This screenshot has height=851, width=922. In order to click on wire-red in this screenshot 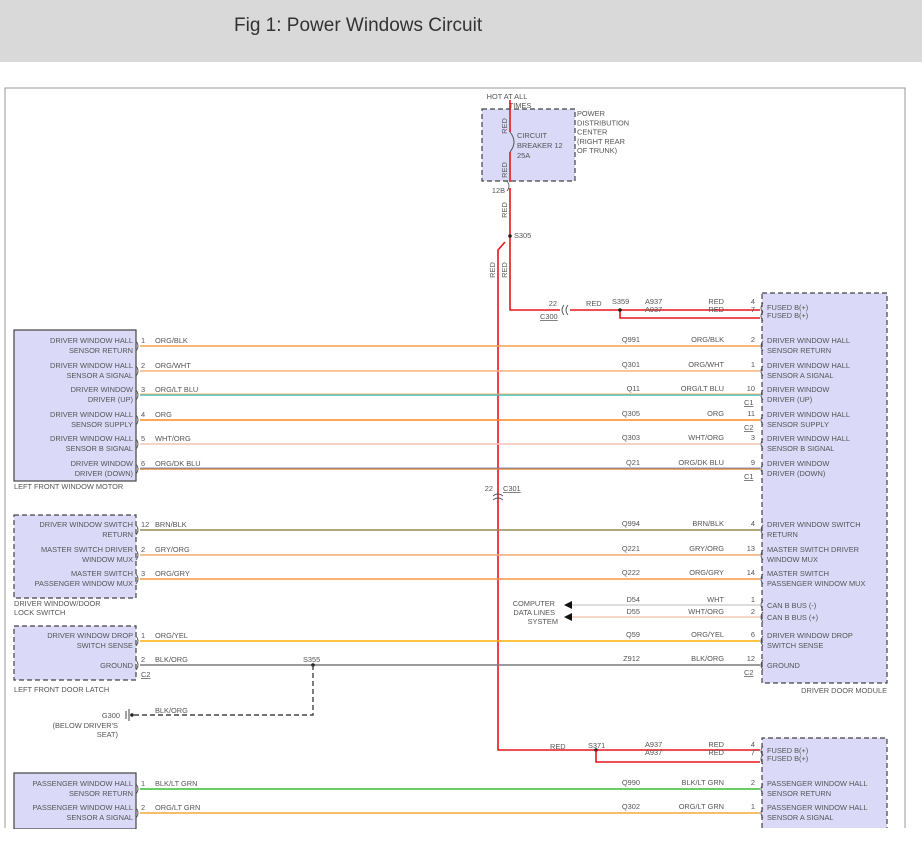, I will do `click(677, 756)`.